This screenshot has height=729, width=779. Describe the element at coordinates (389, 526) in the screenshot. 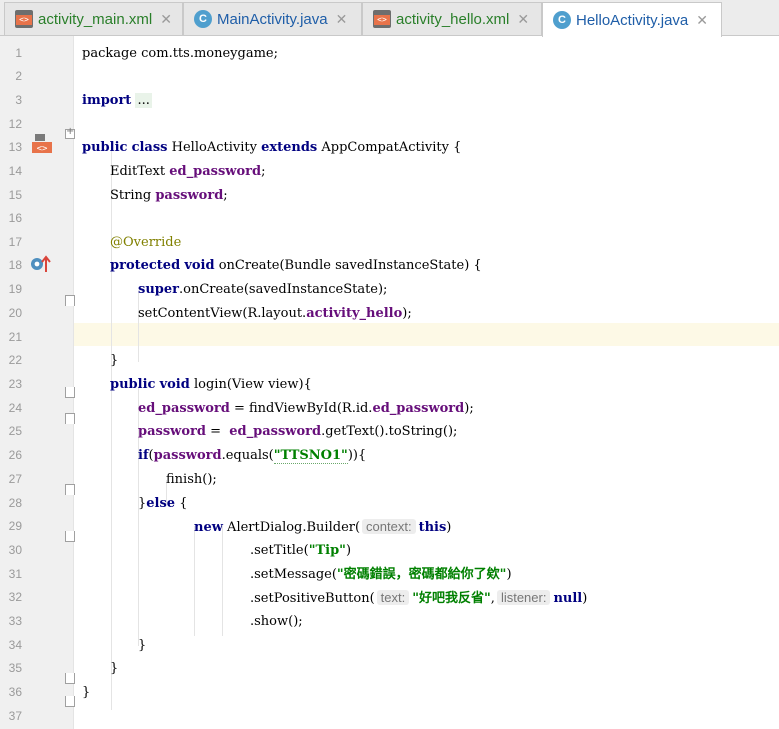

I see `parameter-hint: context:` at that location.